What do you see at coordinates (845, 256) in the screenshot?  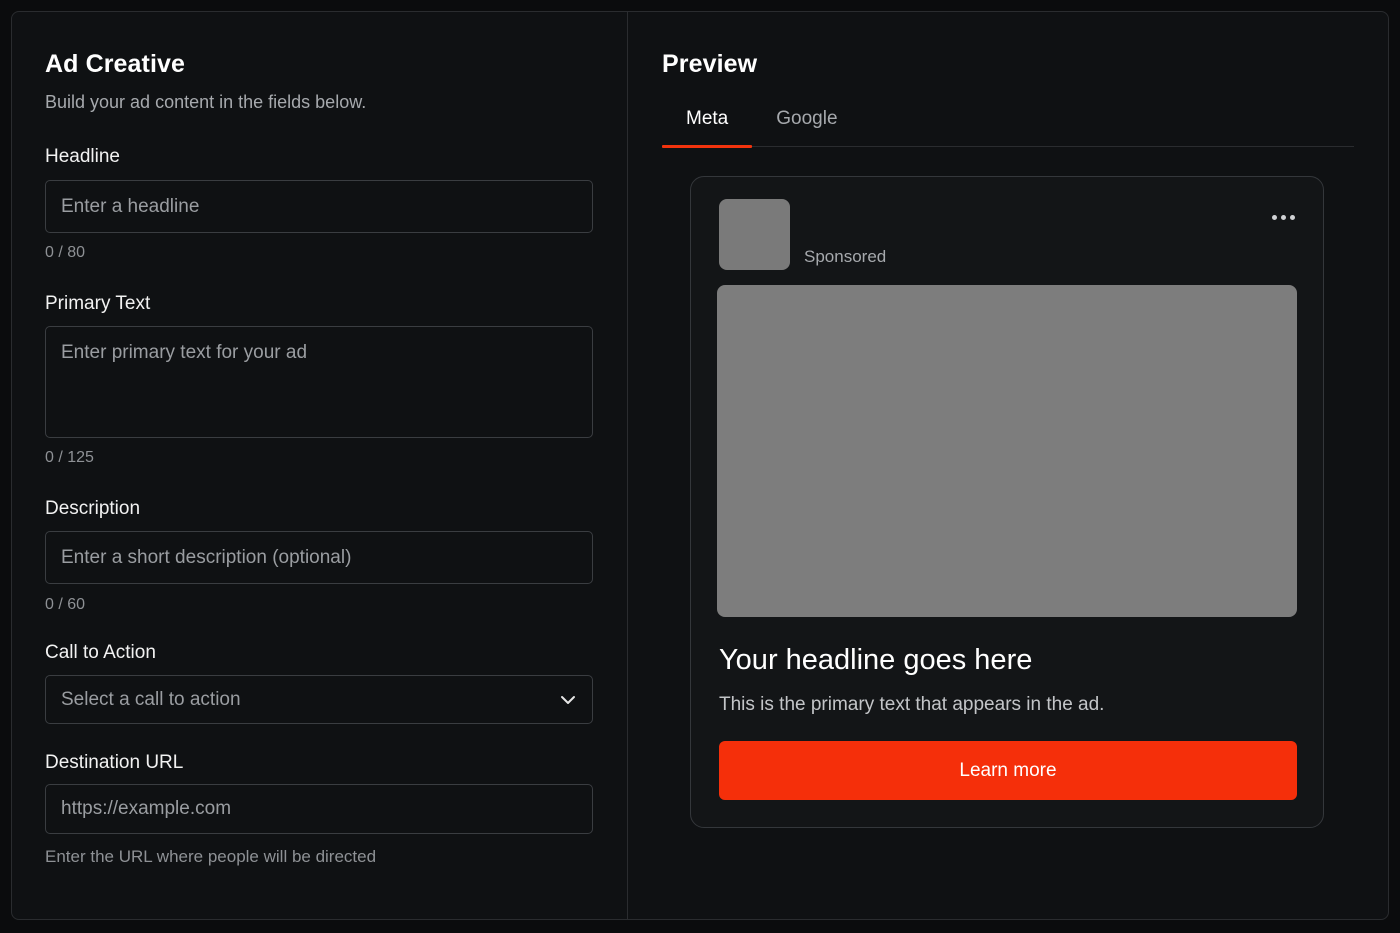 I see `sponsored-label: Sponsored` at bounding box center [845, 256].